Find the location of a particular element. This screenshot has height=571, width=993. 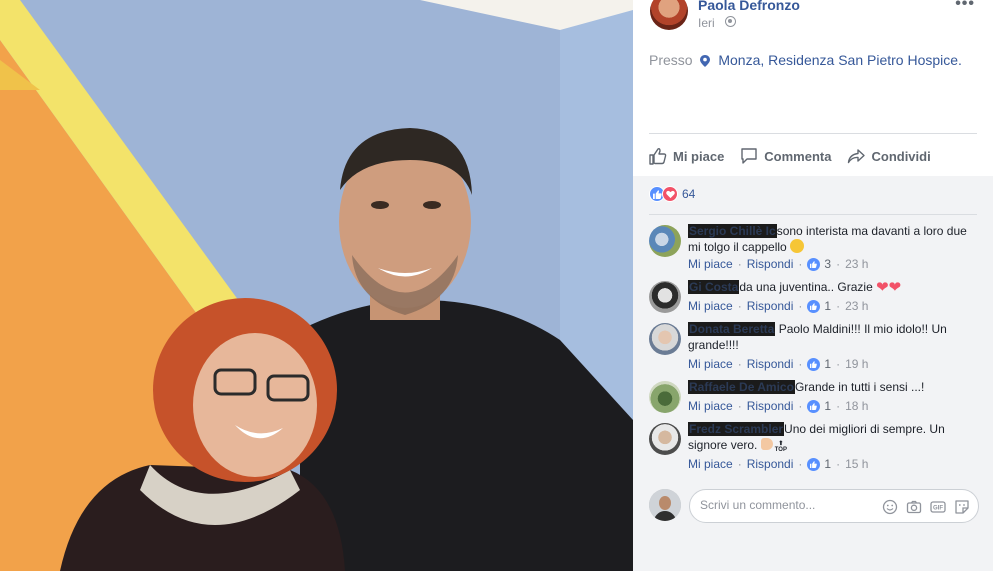

comment-text: da una juventina.. Grazie is located at coordinates (806, 287).